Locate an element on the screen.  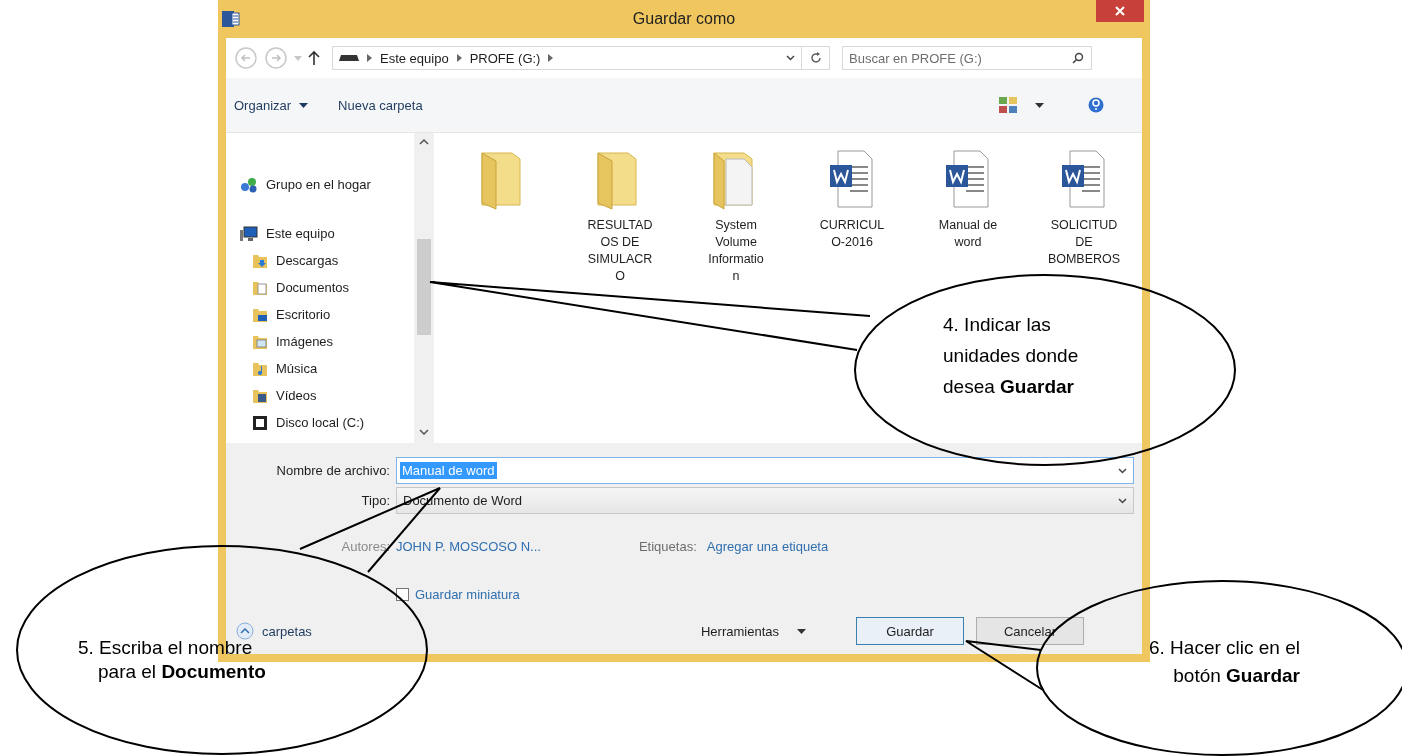
search-field: Buscar en PROFE (G:) is located at coordinates (967, 58).